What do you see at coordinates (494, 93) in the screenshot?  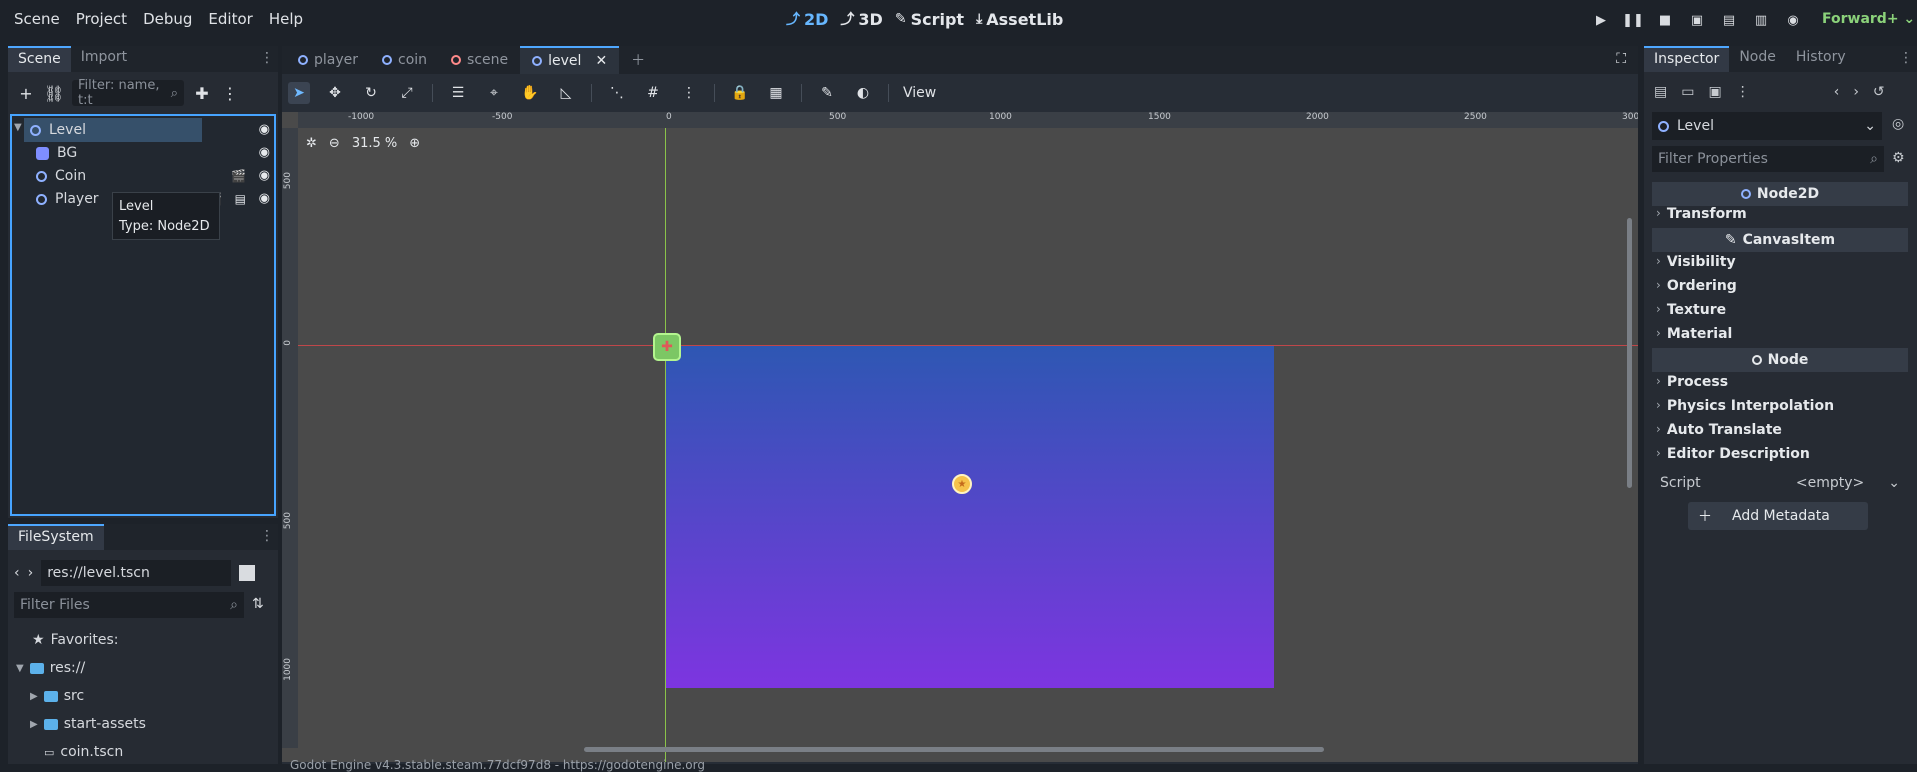 I see `pivot-tool-icon: ⌖` at bounding box center [494, 93].